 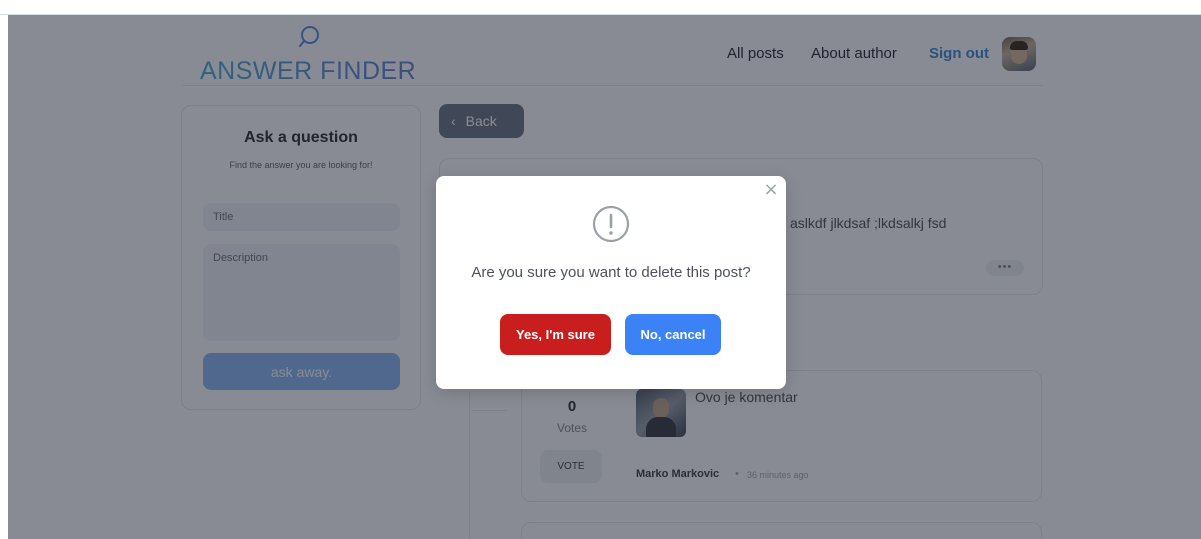 What do you see at coordinates (673, 334) in the screenshot?
I see `cancel-button: No, cancel` at bounding box center [673, 334].